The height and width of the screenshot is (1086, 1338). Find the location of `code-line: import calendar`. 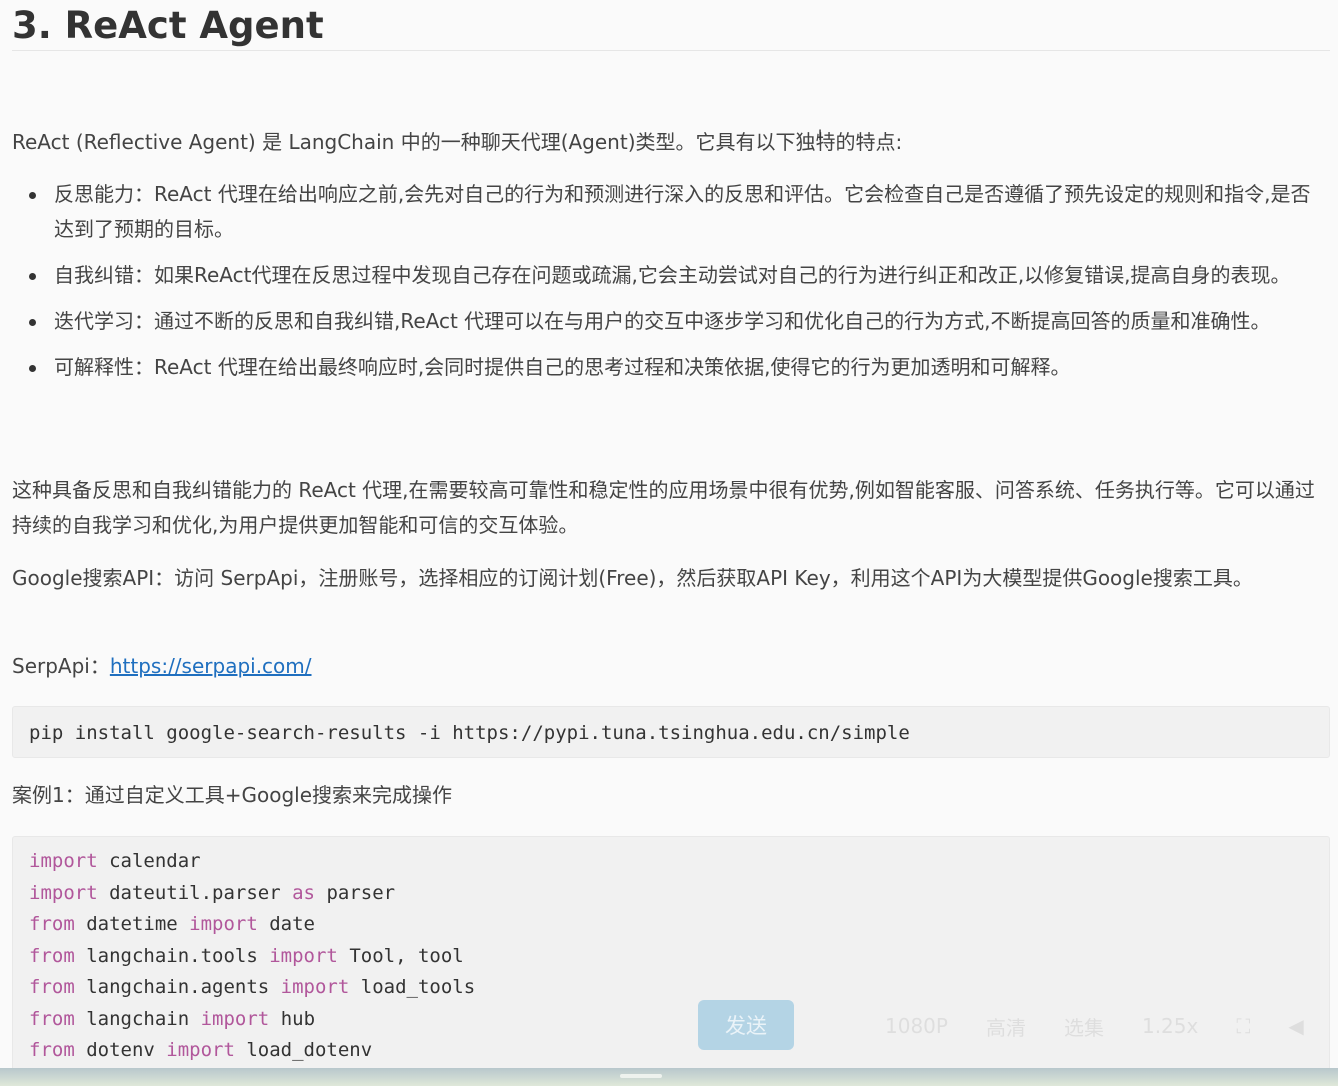

code-line: import calendar is located at coordinates (671, 862).